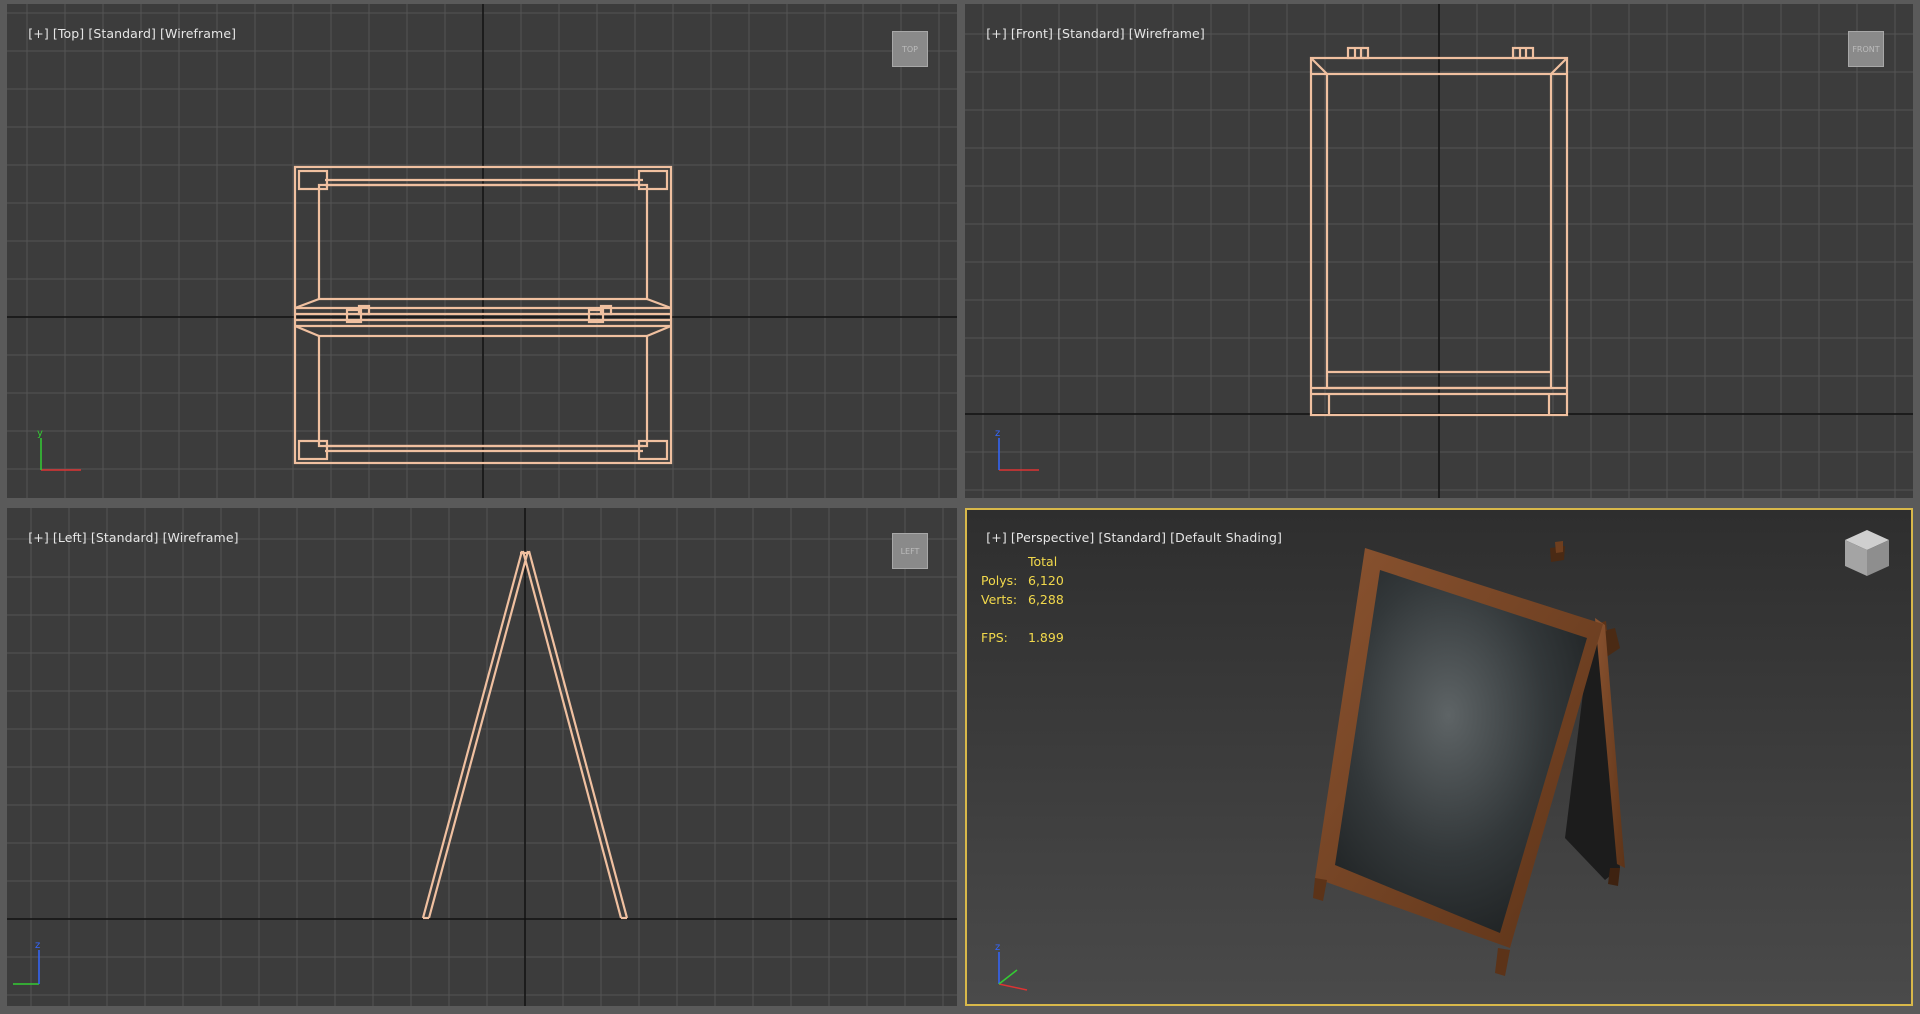 This screenshot has height=1014, width=1920. I want to click on view-name-perspective: [Perspective], so click(1052, 537).